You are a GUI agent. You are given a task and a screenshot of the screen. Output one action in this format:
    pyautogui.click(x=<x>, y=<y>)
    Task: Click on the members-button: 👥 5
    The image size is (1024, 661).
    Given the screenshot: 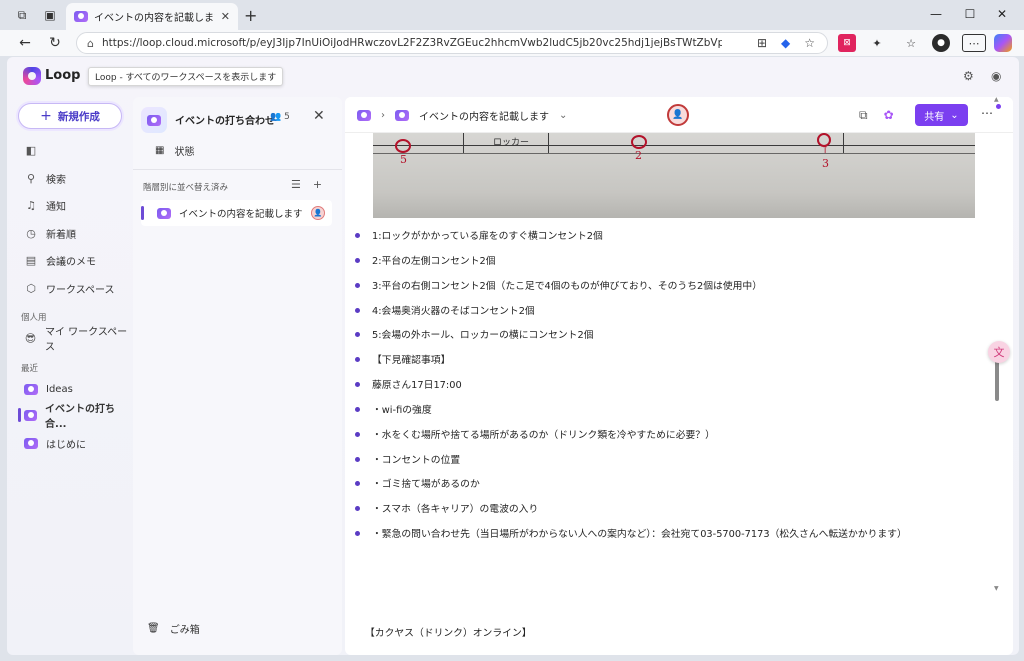 What is the action you would take?
    pyautogui.click(x=280, y=117)
    